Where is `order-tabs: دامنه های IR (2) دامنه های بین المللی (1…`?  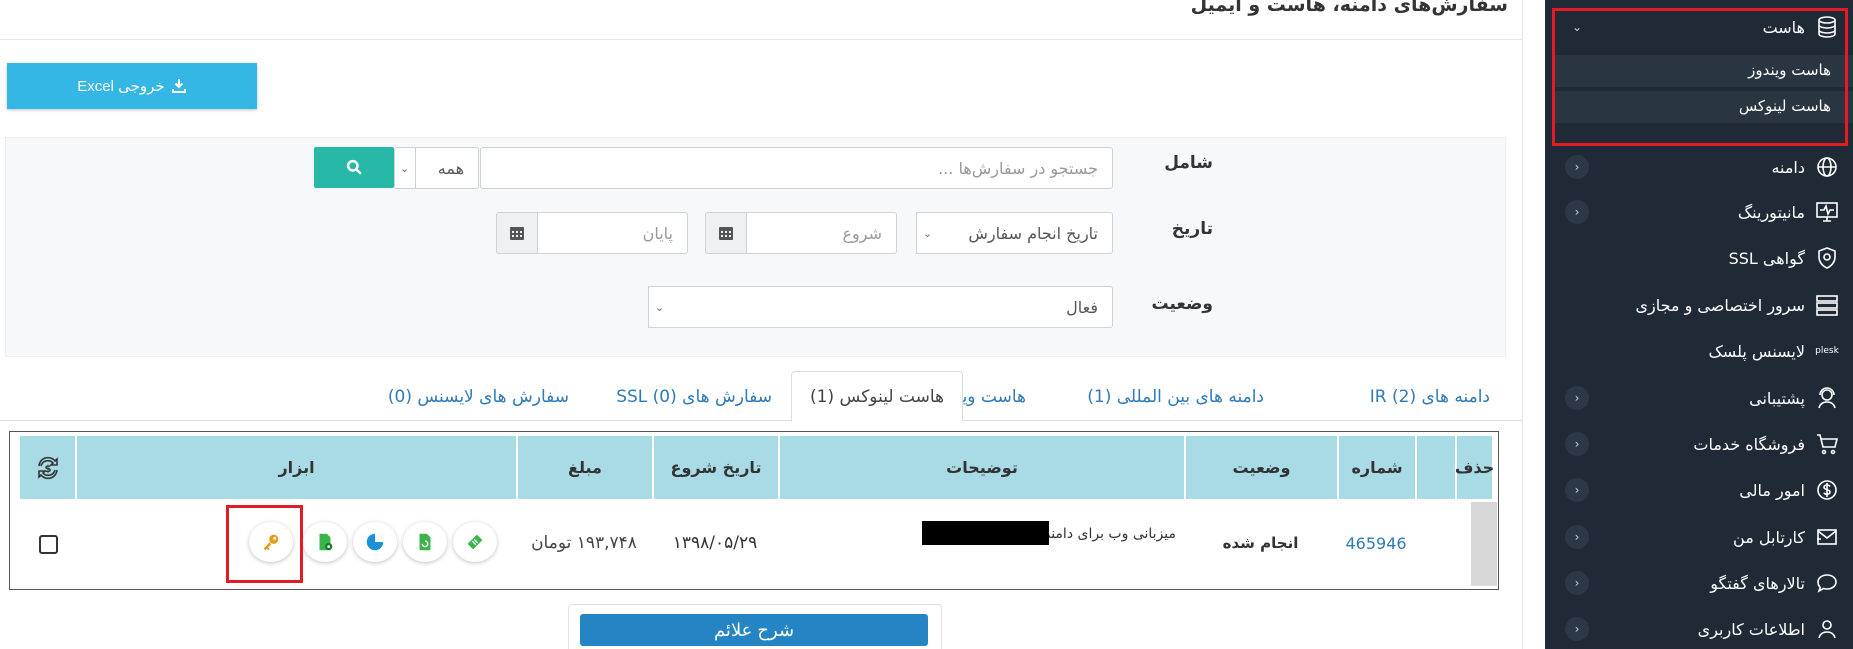 order-tabs: دامنه های IR (2) دامنه های بین المللی (1… is located at coordinates (761, 396).